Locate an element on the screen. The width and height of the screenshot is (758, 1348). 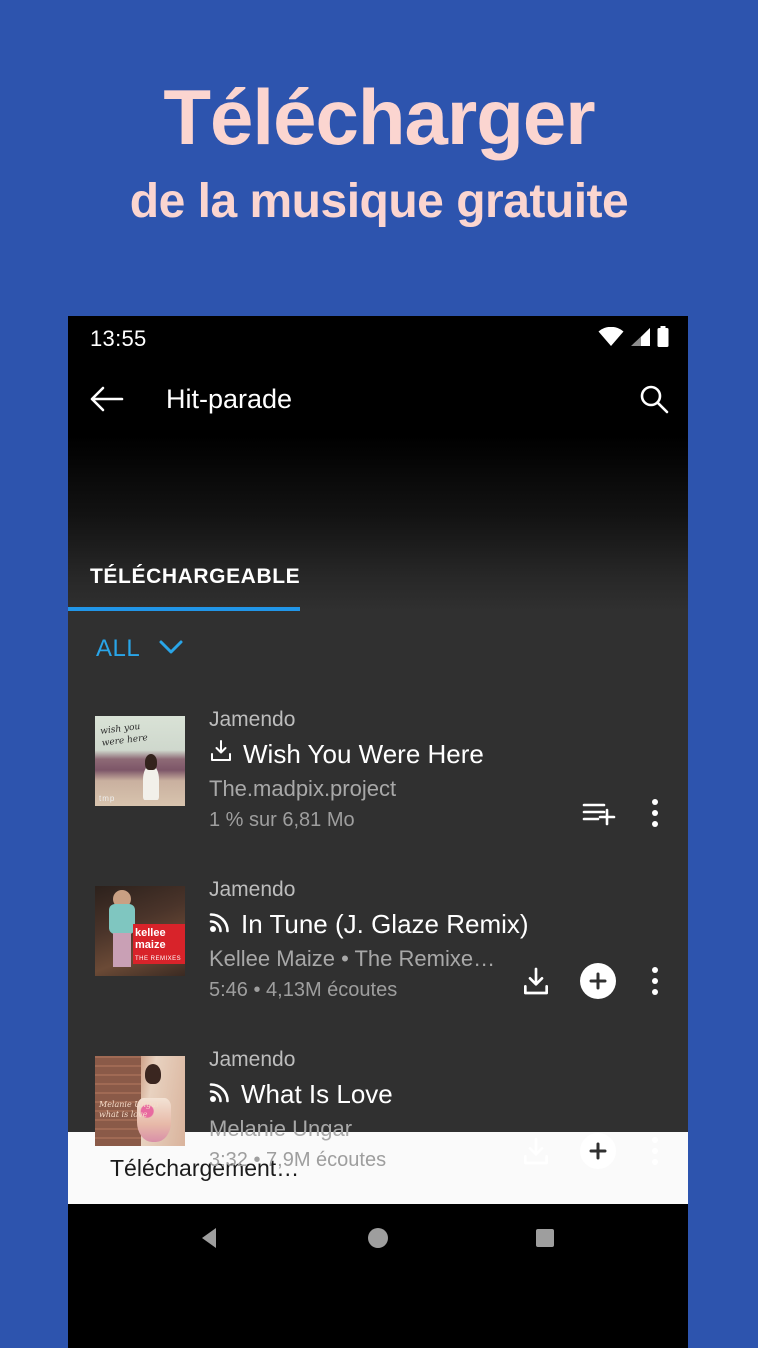
nav-back-triangle-icon is located at coordinates (211, 1240).